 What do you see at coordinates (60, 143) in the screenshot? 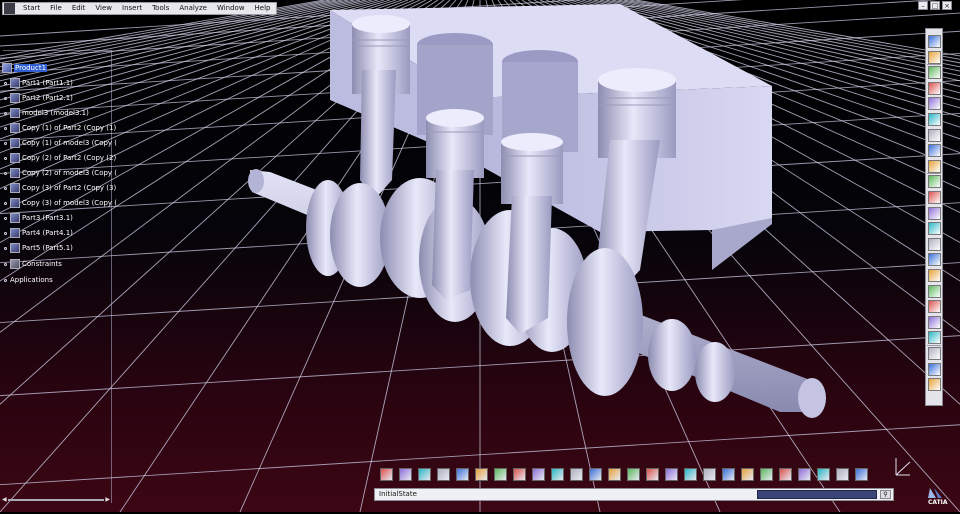
I see `tree-node: Copy (1) of model3 (Copy (` at bounding box center [60, 143].